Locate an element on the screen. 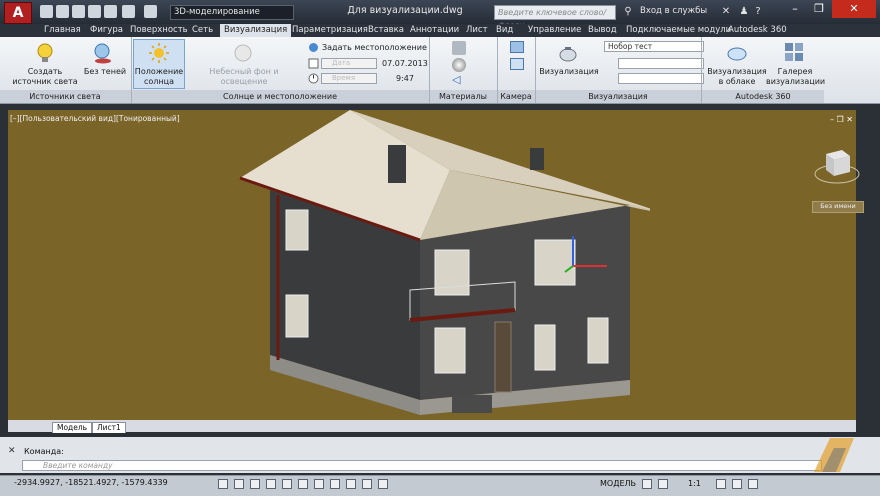 Image resolution: width=880 pixels, height=496 pixels. date-slider: Дата is located at coordinates (349, 63).